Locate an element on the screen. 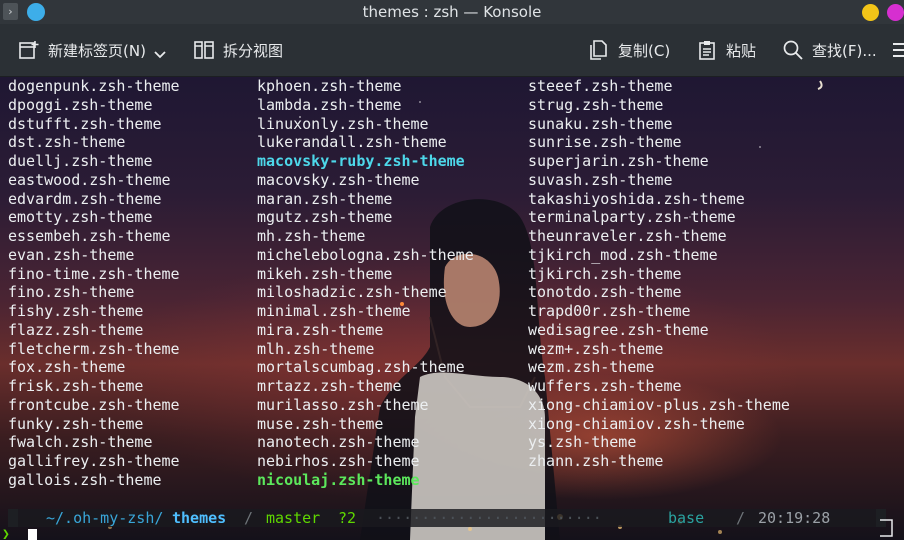 The height and width of the screenshot is (540, 904). theme-file-entry: tjkirch.zsh-theme is located at coordinates (605, 273).